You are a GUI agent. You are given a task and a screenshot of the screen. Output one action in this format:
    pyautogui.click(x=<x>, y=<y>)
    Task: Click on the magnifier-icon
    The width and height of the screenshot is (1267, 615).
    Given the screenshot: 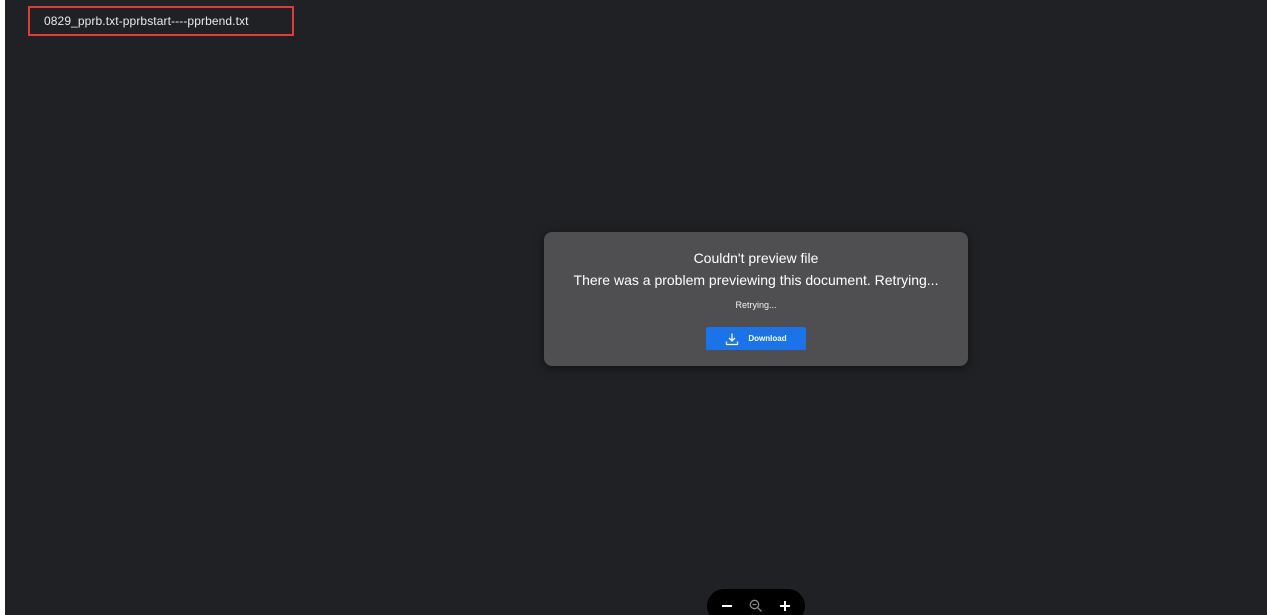 What is the action you would take?
    pyautogui.click(x=755, y=605)
    